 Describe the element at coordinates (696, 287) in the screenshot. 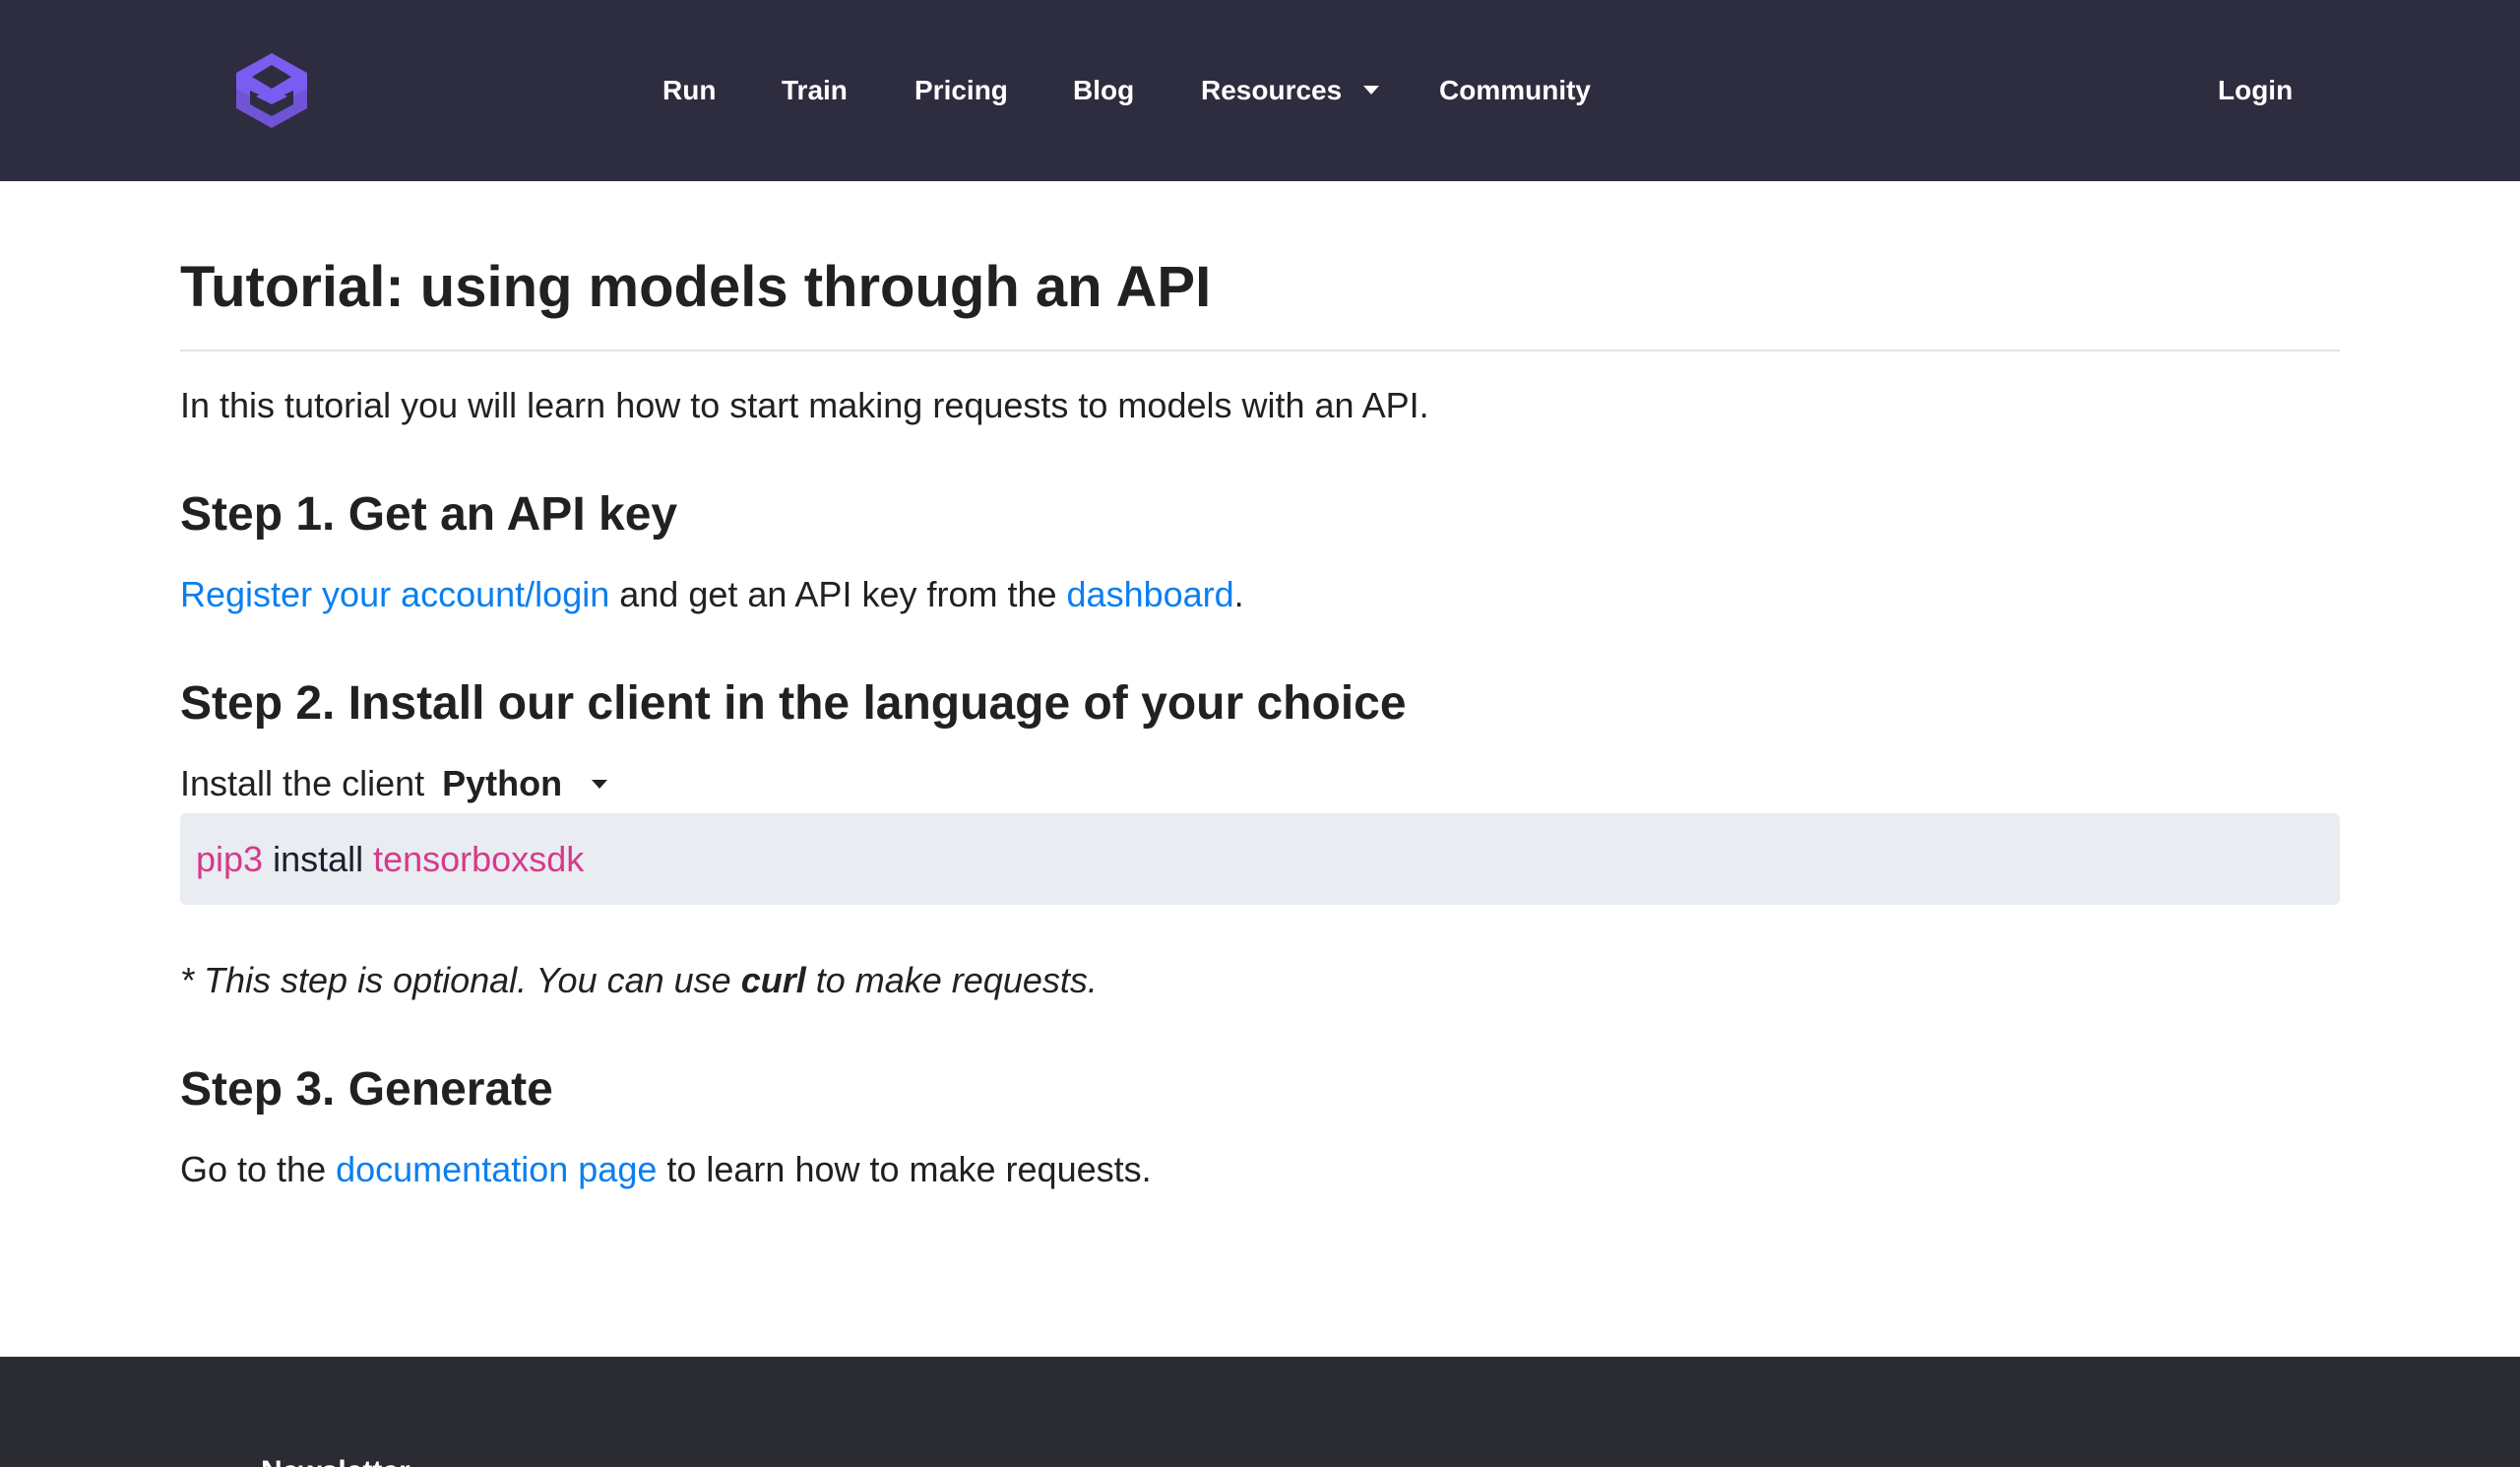

I see `page-title: Tutorial: using models through an API` at that location.